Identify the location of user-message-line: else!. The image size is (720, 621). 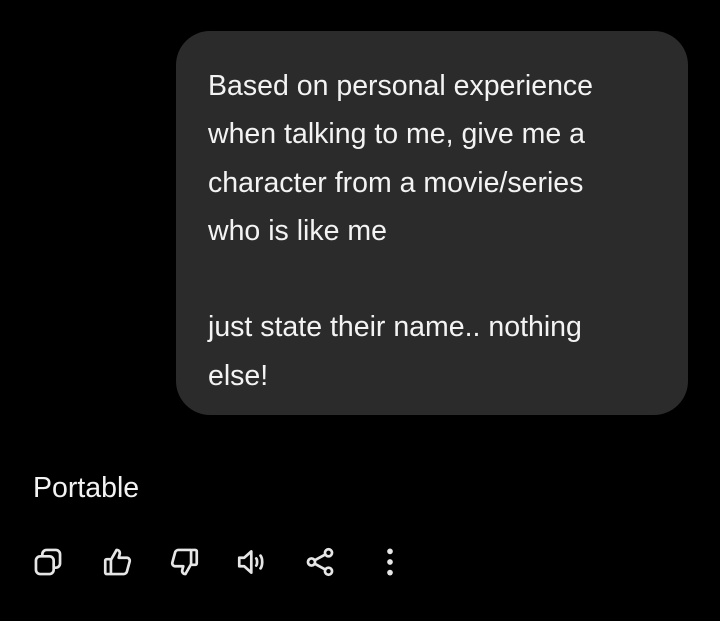
(238, 375).